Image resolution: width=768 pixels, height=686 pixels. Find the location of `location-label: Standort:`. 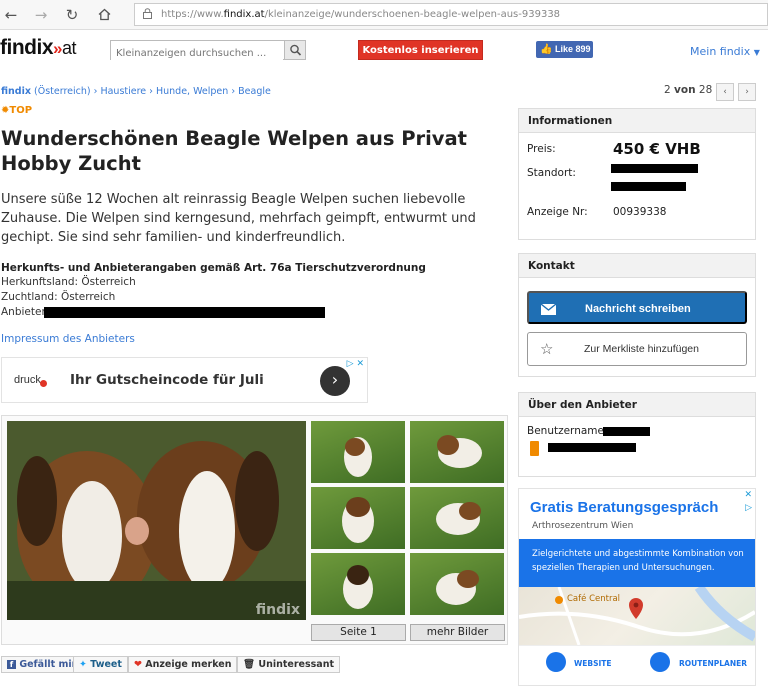

location-label: Standort: is located at coordinates (551, 173).